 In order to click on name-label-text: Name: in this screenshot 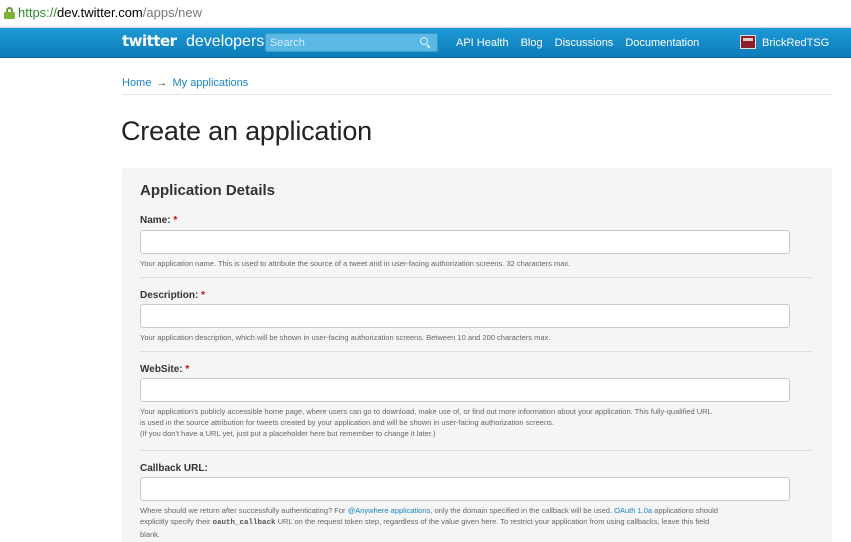, I will do `click(155, 220)`.